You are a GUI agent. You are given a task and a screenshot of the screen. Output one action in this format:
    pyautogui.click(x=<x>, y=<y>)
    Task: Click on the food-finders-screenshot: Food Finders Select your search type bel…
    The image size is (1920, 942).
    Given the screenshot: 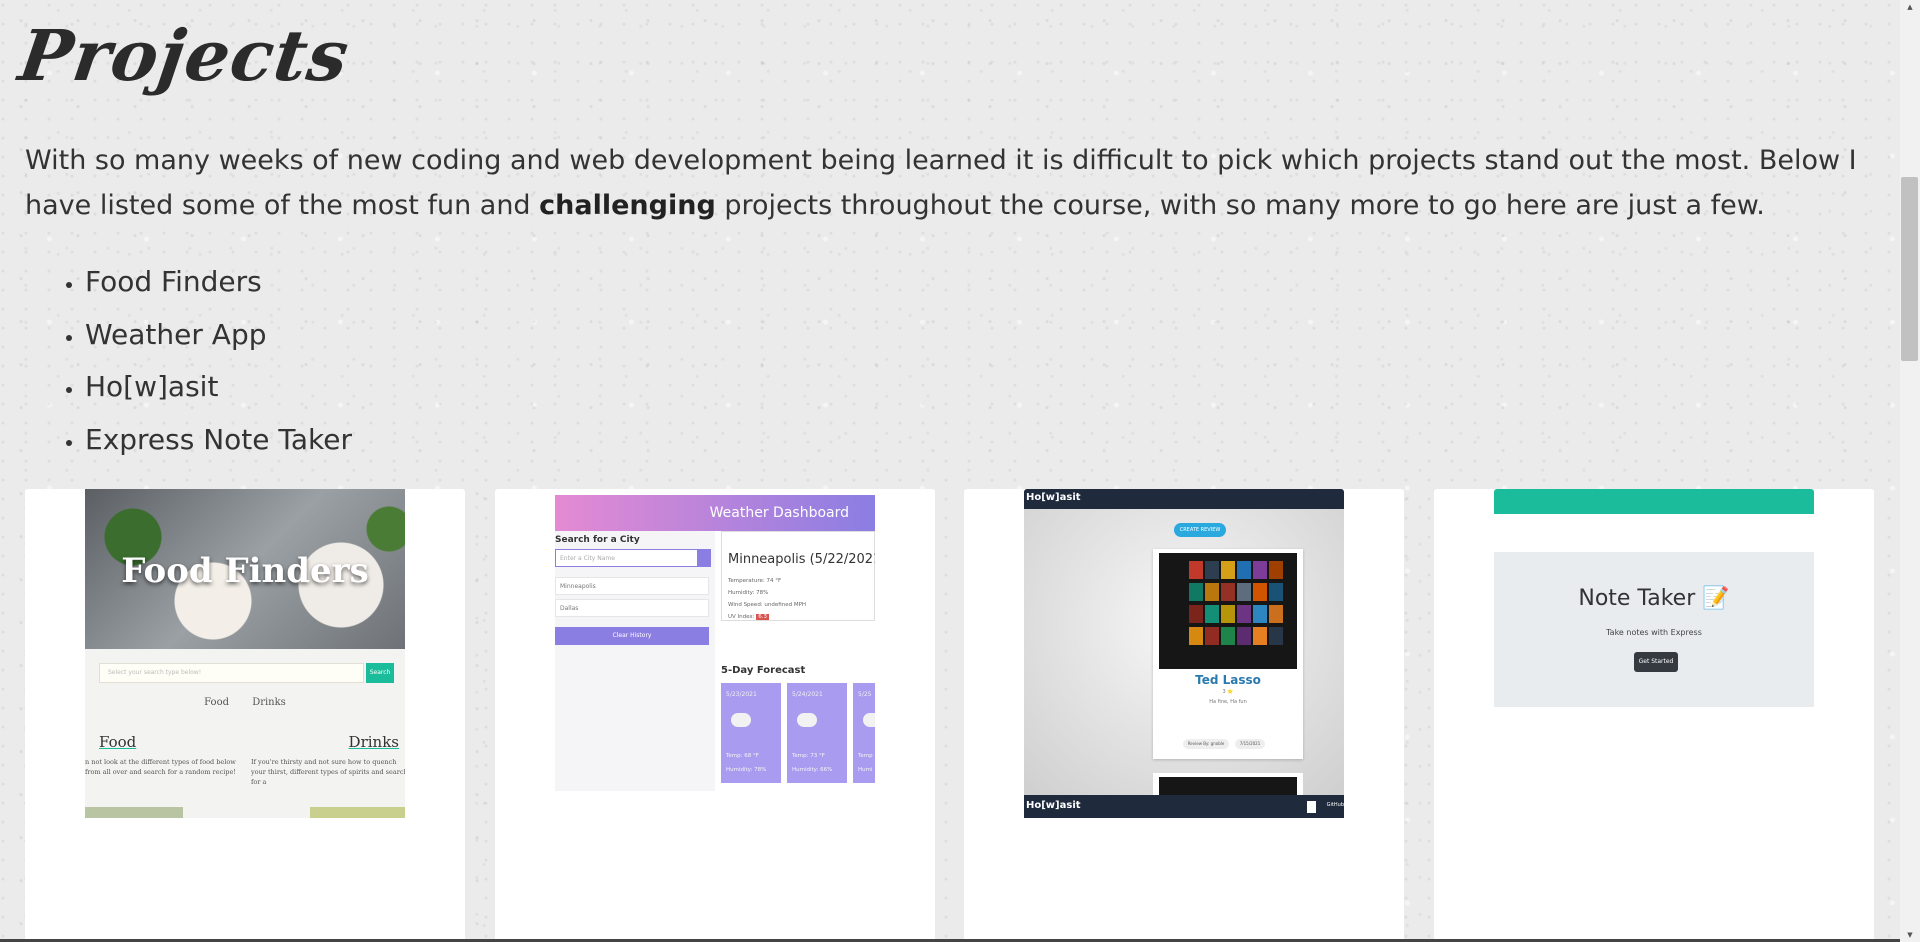 What is the action you would take?
    pyautogui.click(x=245, y=653)
    